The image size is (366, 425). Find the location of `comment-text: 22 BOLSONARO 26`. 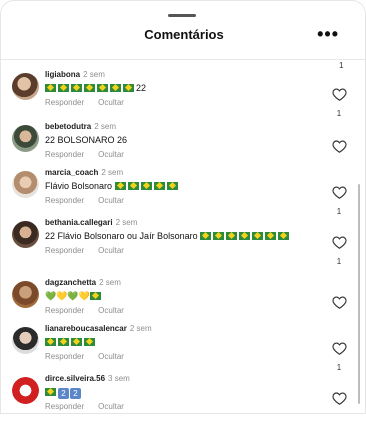

comment-text: 22 BOLSONARO 26 is located at coordinates (86, 140).